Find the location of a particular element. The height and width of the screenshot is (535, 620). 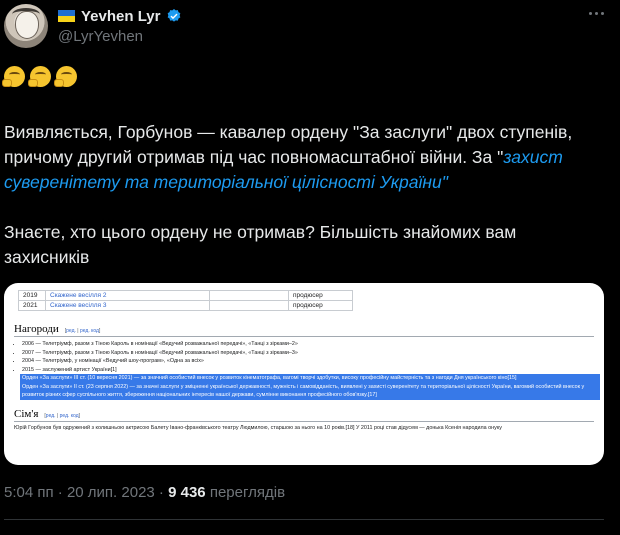

view-count: 9 436 is located at coordinates (187, 492).